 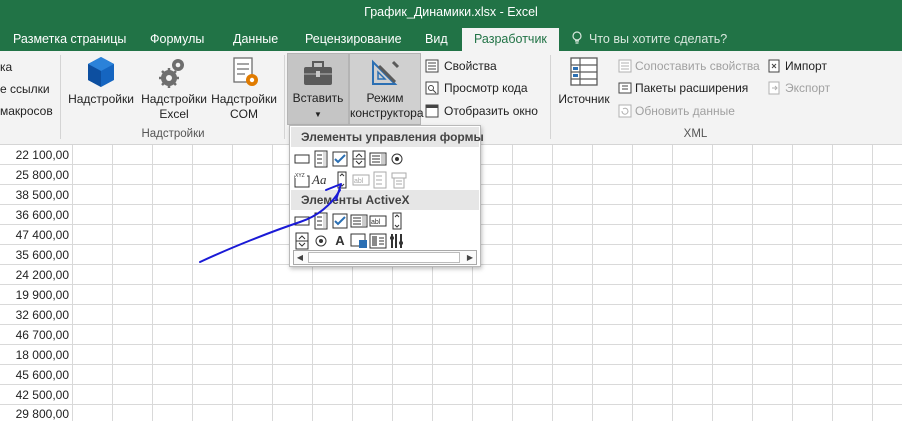 What do you see at coordinates (302, 159) in the screenshot?
I see `form-button-icon` at bounding box center [302, 159].